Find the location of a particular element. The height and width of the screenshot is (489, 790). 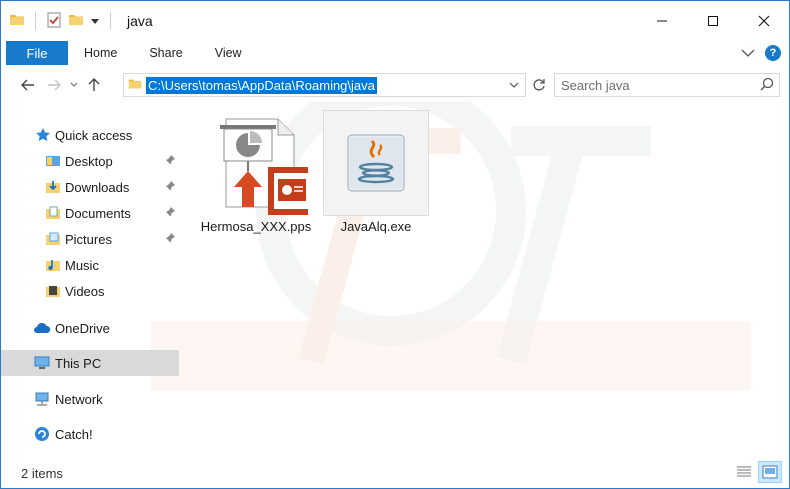

expand-ribbon-chevron-icon is located at coordinates (748, 53).